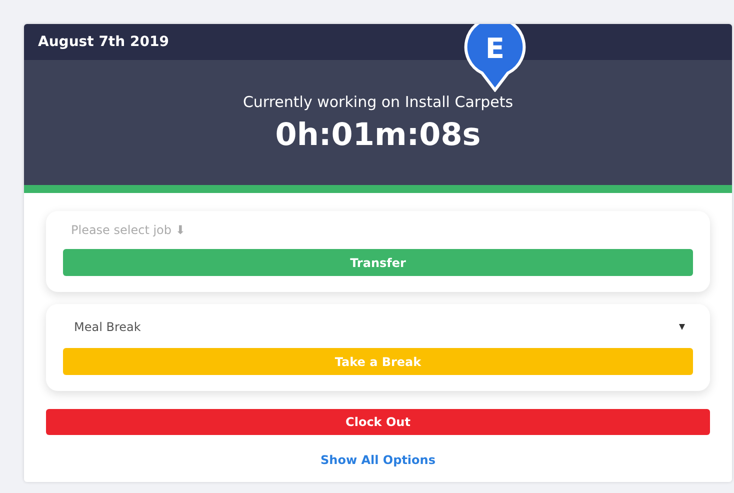 Image resolution: width=734 pixels, height=493 pixels. What do you see at coordinates (378, 327) in the screenshot?
I see `break-type-select: Meal Break` at bounding box center [378, 327].